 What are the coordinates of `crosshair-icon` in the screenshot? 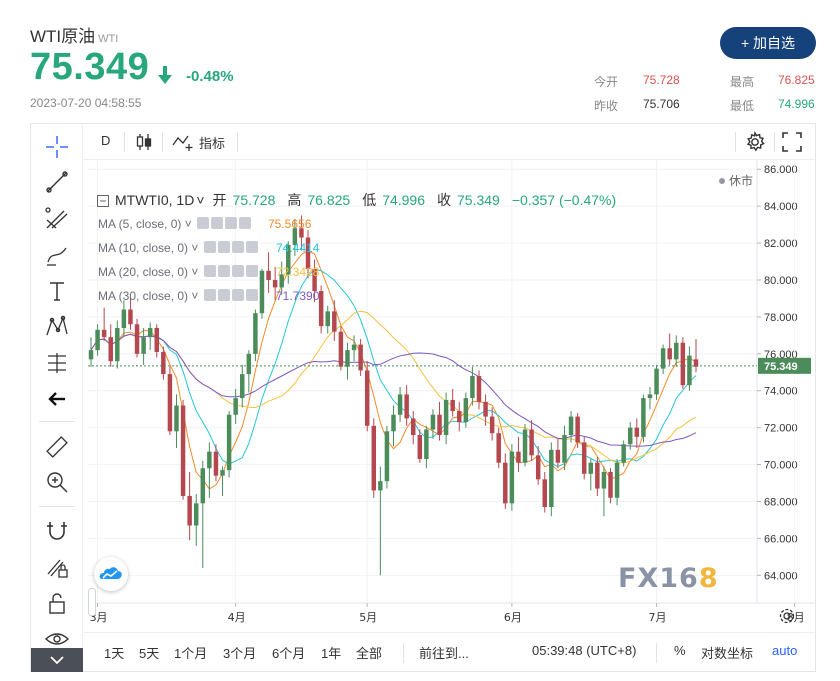 It's located at (57, 147).